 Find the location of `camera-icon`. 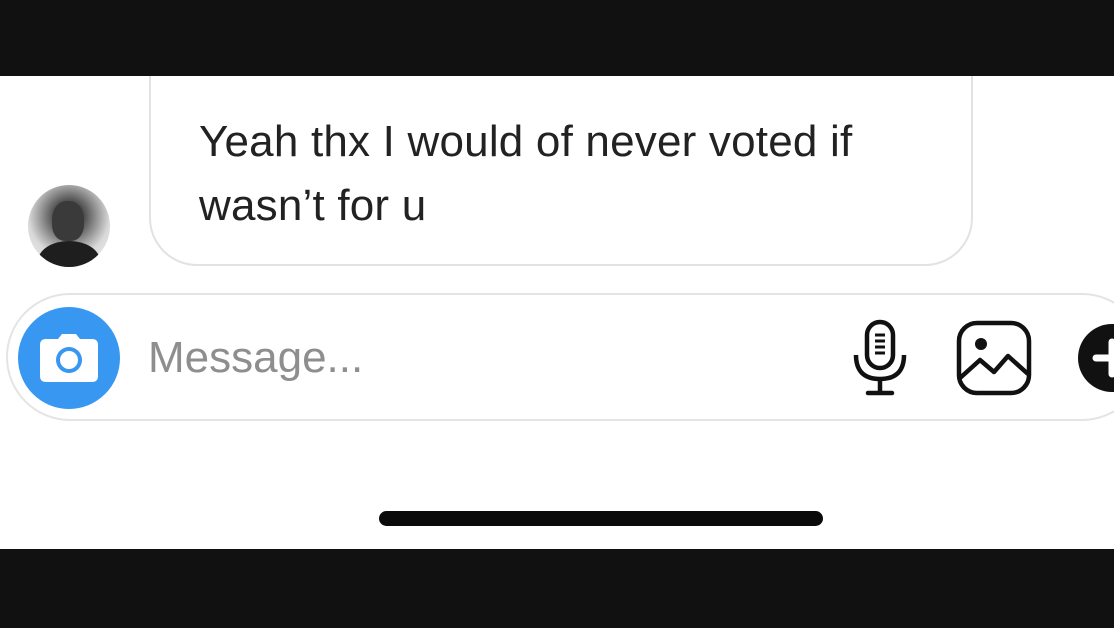

camera-icon is located at coordinates (69, 358).